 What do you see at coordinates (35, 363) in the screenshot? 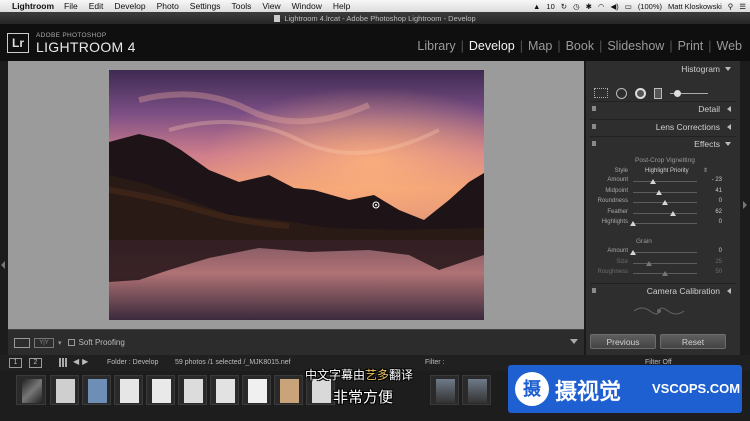
I see `monitor-2-button: 2` at bounding box center [35, 363].